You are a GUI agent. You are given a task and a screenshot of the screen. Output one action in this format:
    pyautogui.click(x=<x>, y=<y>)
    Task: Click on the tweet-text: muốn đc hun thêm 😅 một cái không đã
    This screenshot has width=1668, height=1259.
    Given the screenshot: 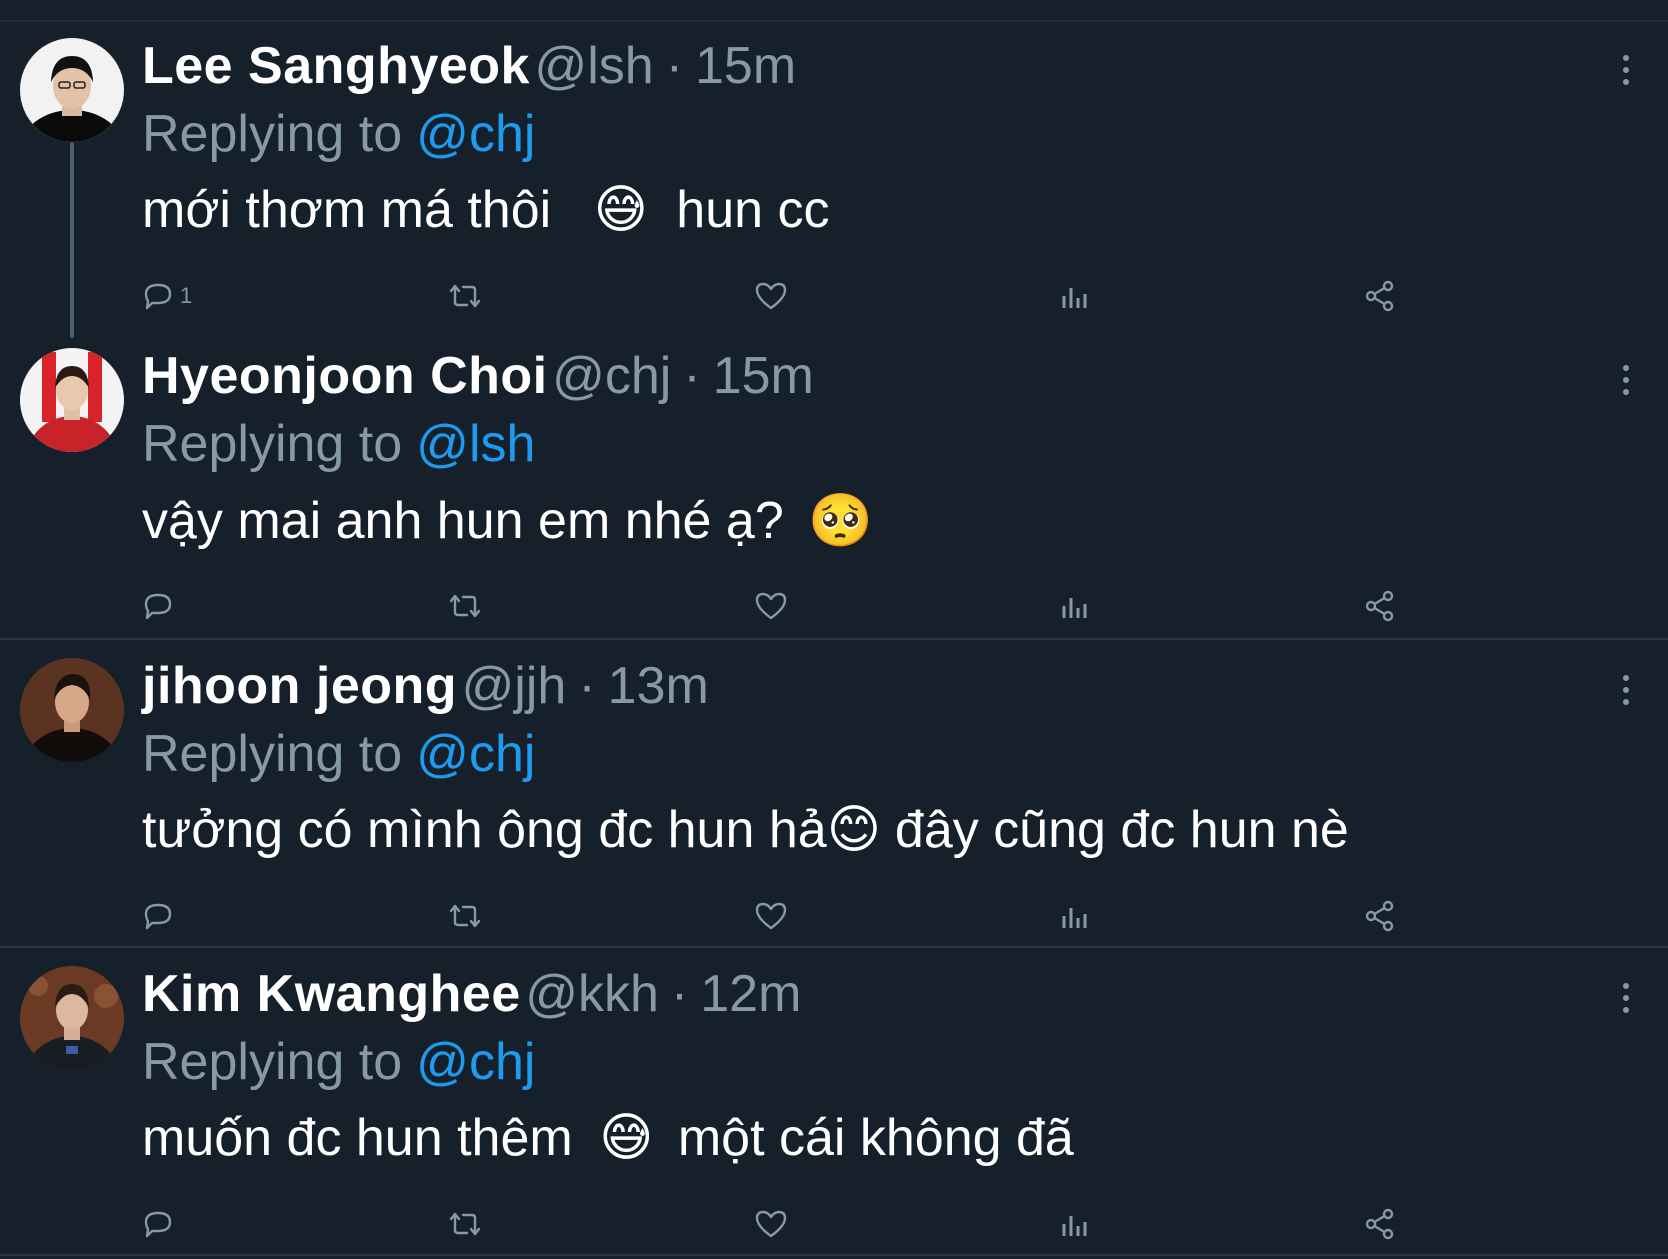 What is the action you would take?
    pyautogui.click(x=608, y=1138)
    